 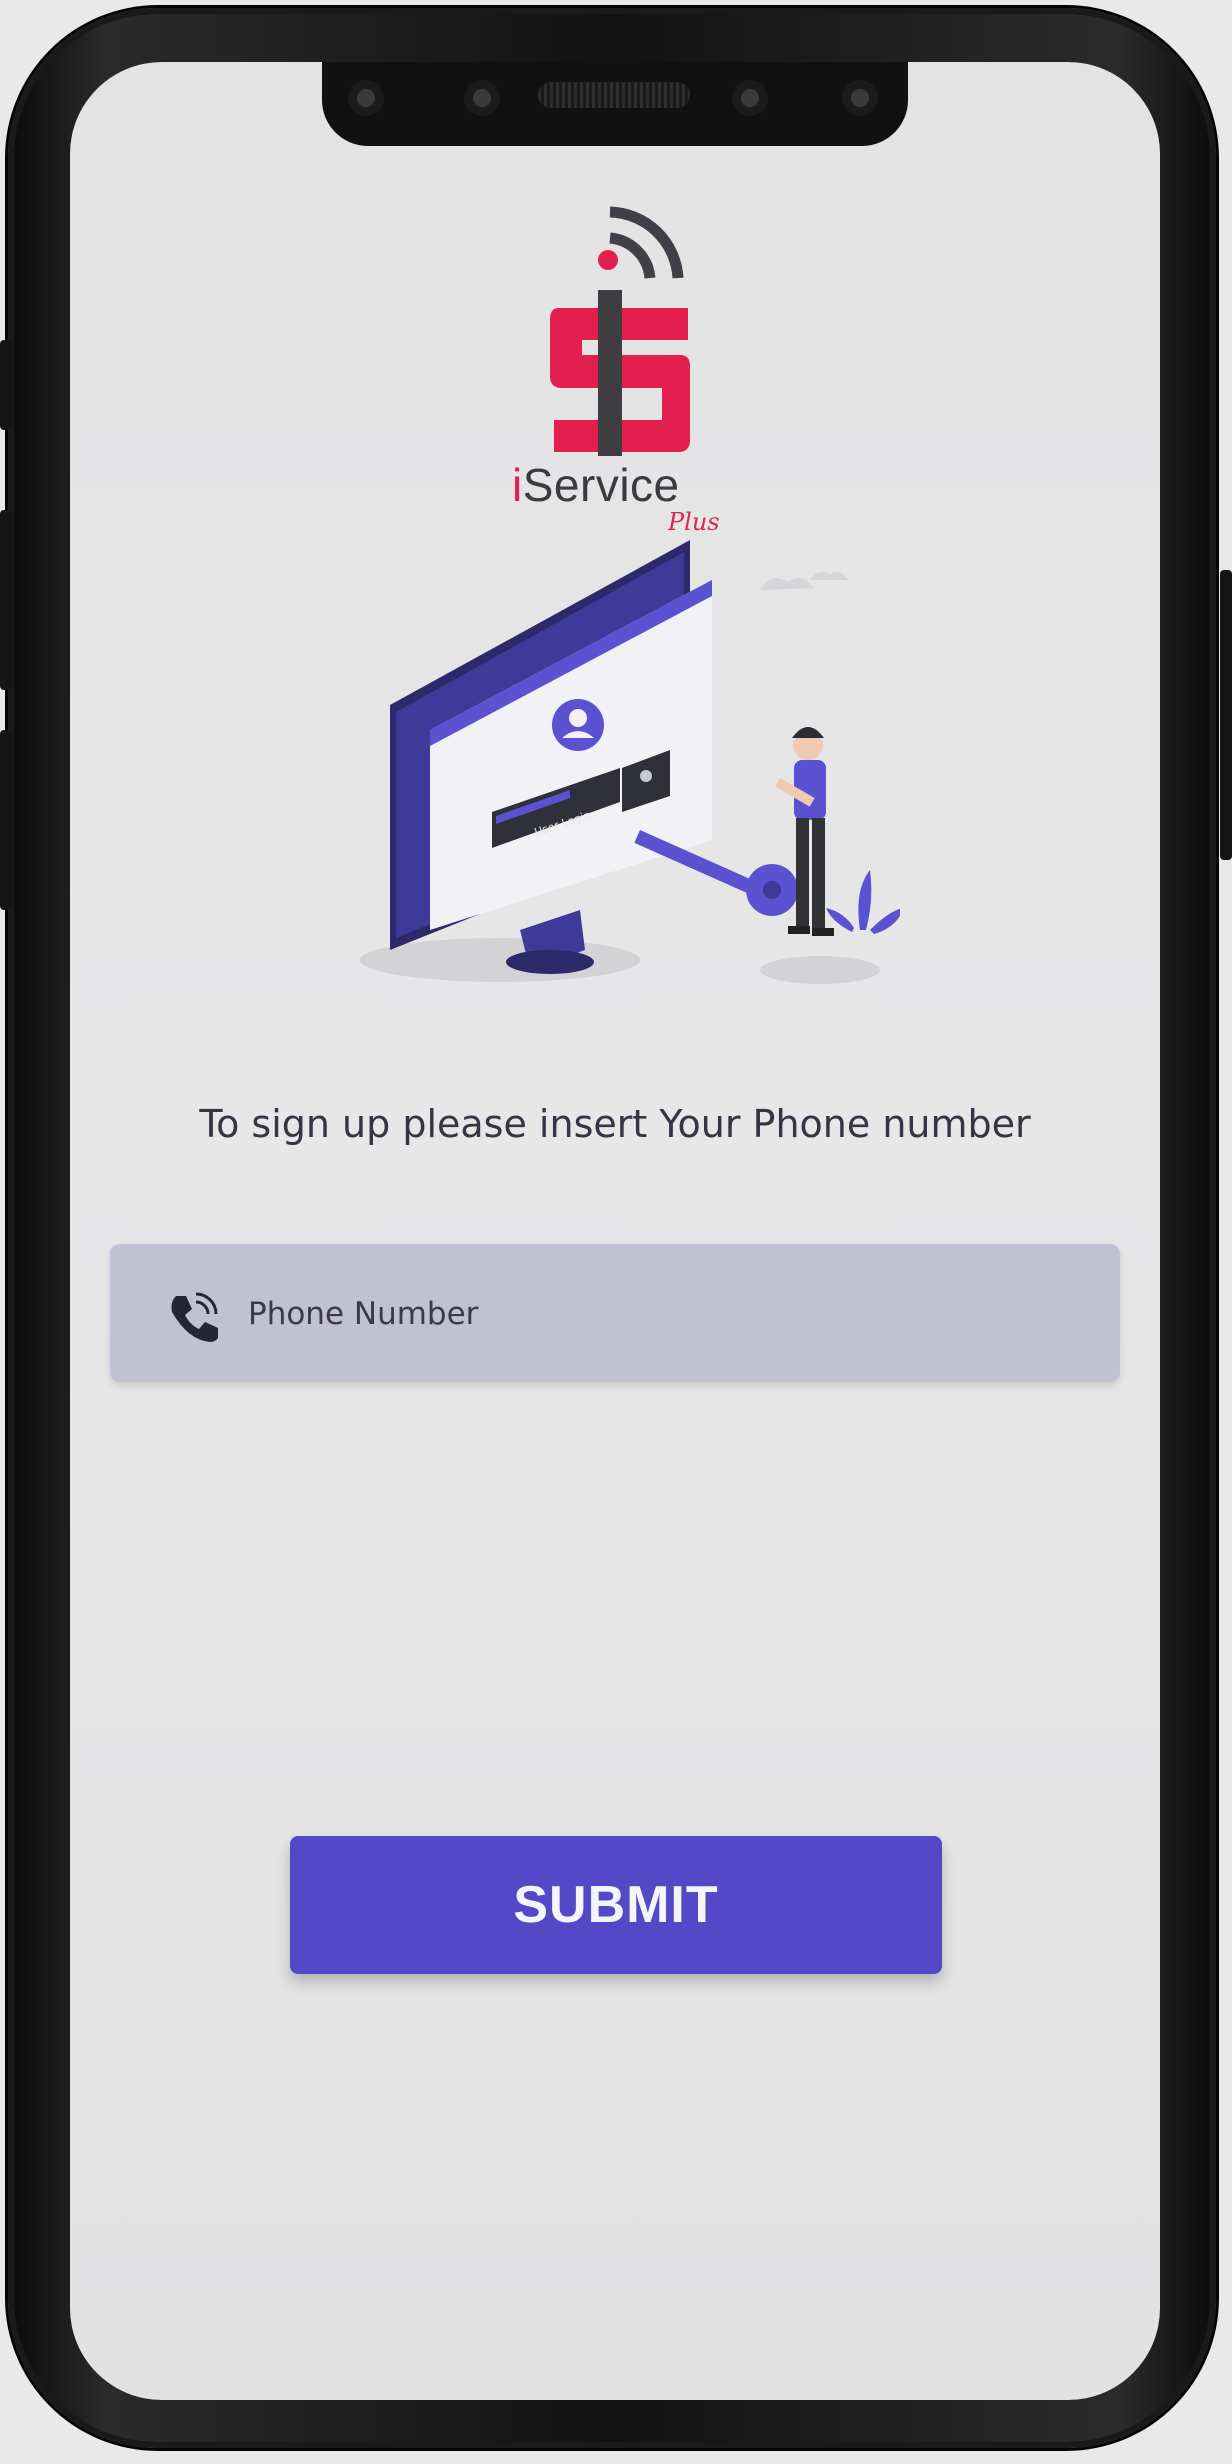 I want to click on side-button-power, so click(x=1226, y=715).